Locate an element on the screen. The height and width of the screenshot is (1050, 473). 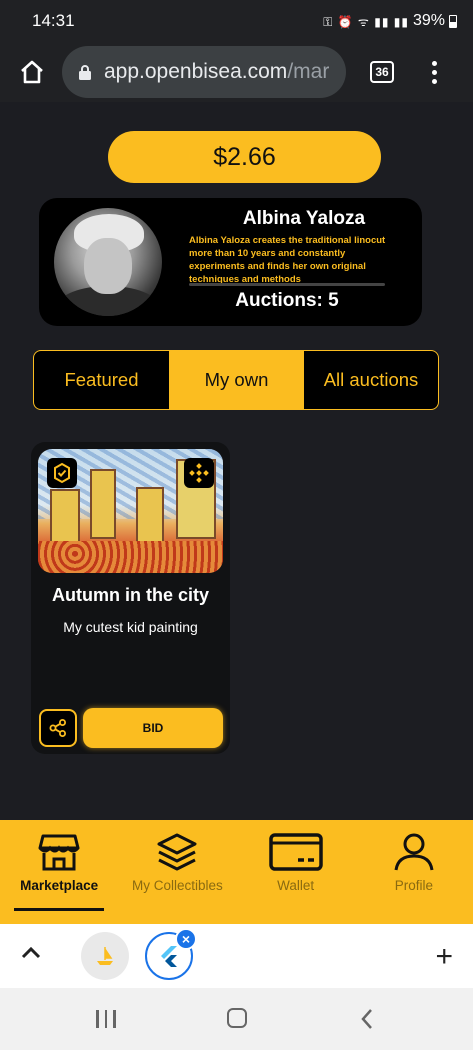
lock-icon is located at coordinates (85, 72).